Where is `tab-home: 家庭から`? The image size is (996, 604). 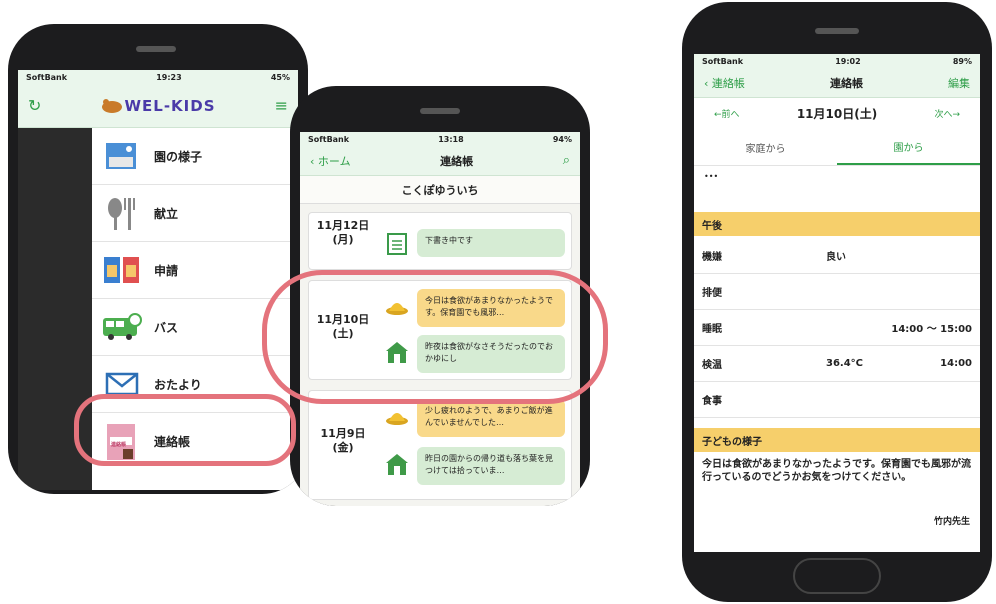 tab-home: 家庭から is located at coordinates (765, 147).